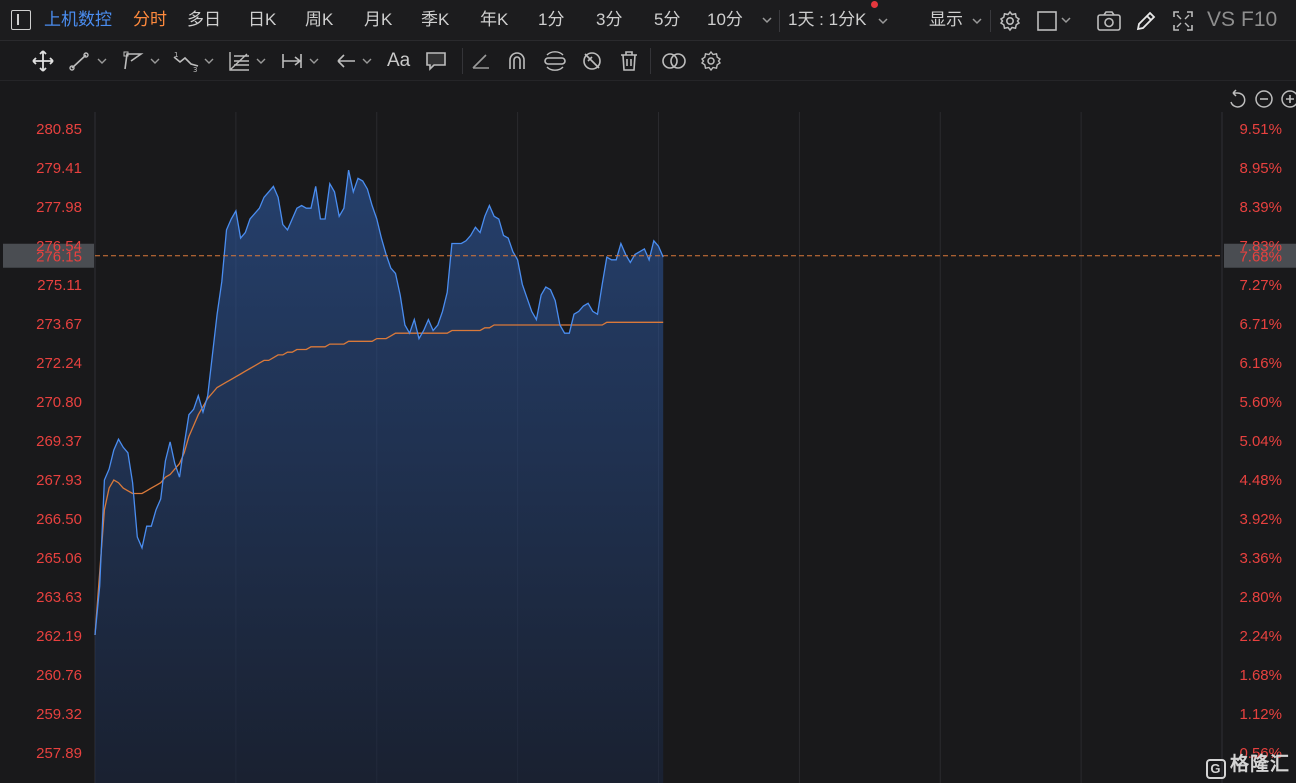  What do you see at coordinates (59, 441) in the screenshot?
I see `y-left-tick-label: 269.37` at bounding box center [59, 441].